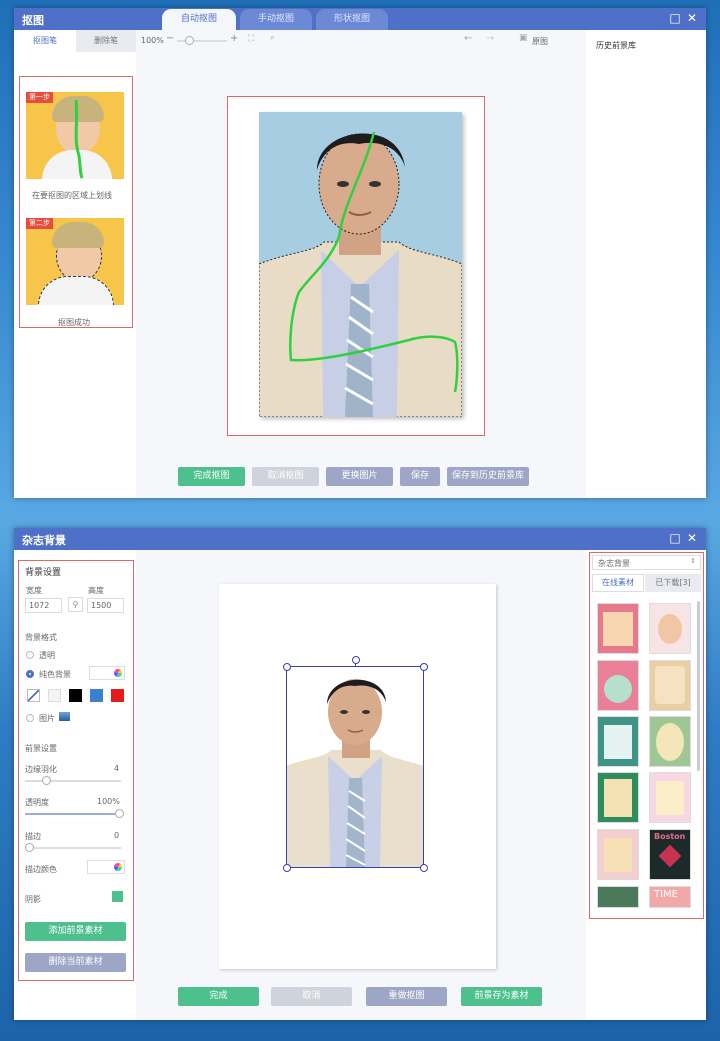 Image resolution: width=720 pixels, height=1041 pixels. I want to click on save-fg-as-material-button: 前景存为素材, so click(501, 996).